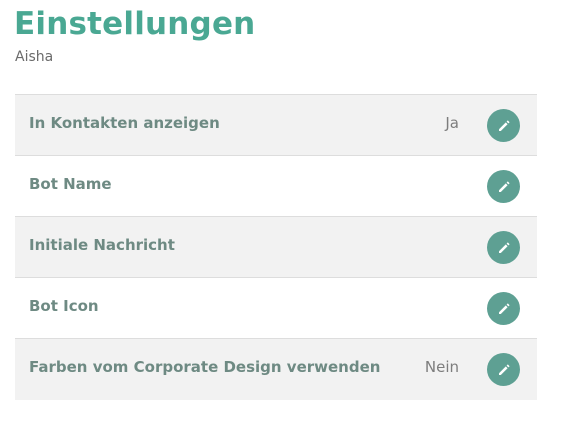 This screenshot has width=567, height=425. What do you see at coordinates (124, 123) in the screenshot?
I see `setting-label: In Kontakten anzeigen` at bounding box center [124, 123].